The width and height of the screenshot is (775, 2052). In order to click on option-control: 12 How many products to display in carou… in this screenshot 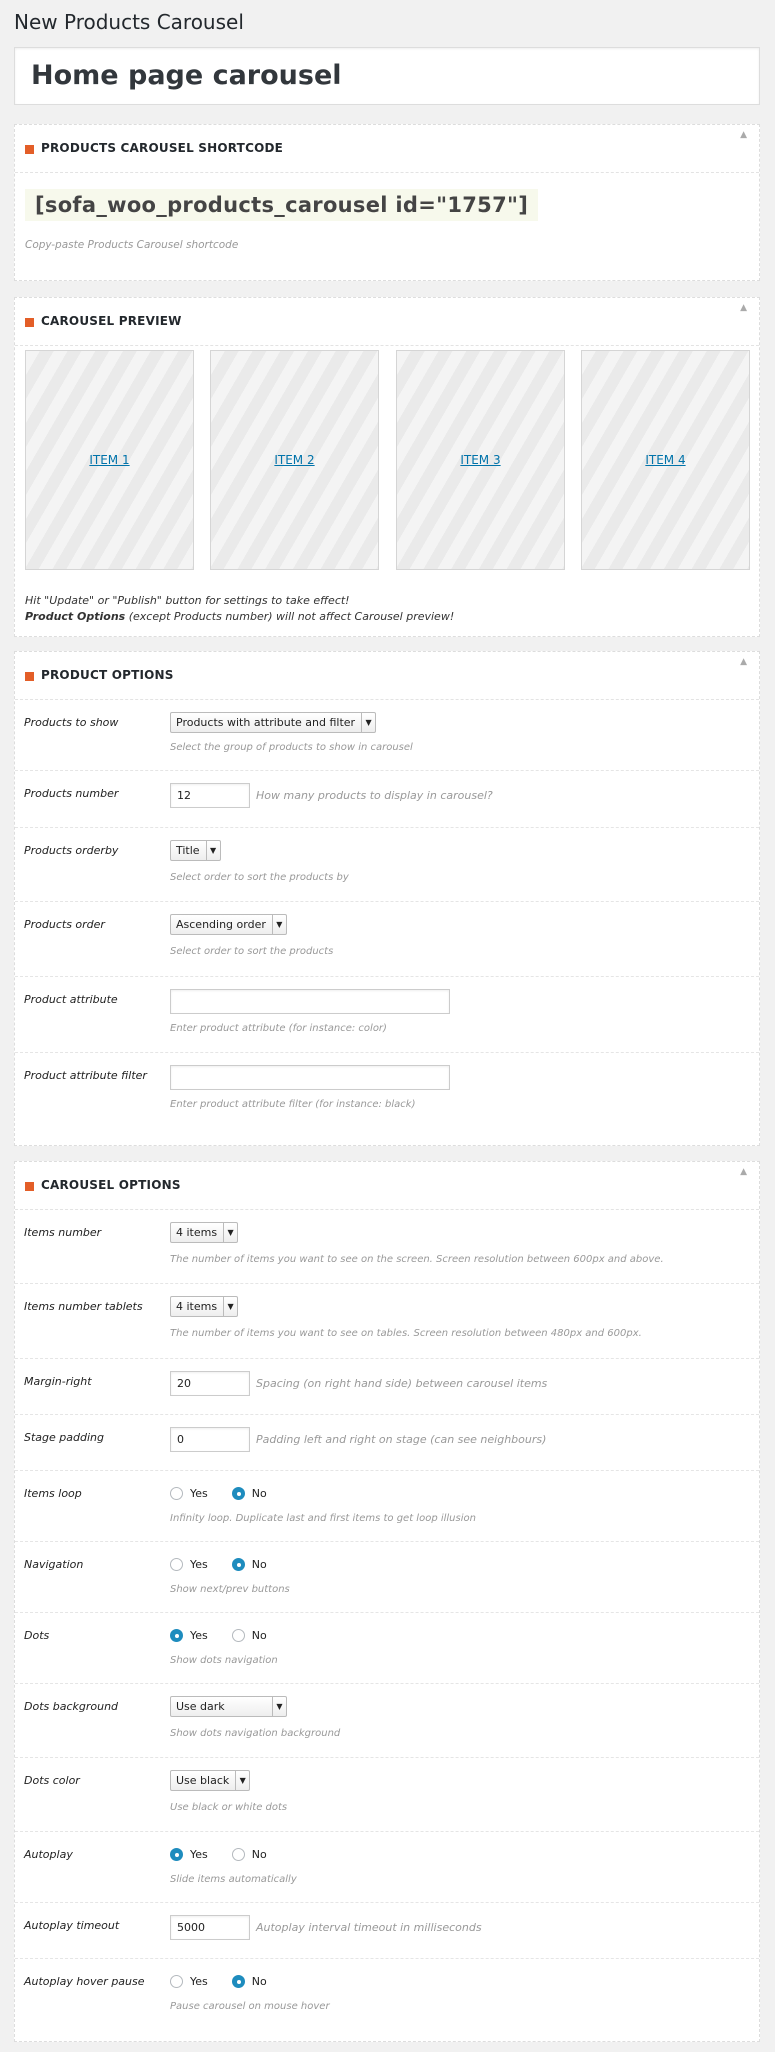, I will do `click(331, 795)`.